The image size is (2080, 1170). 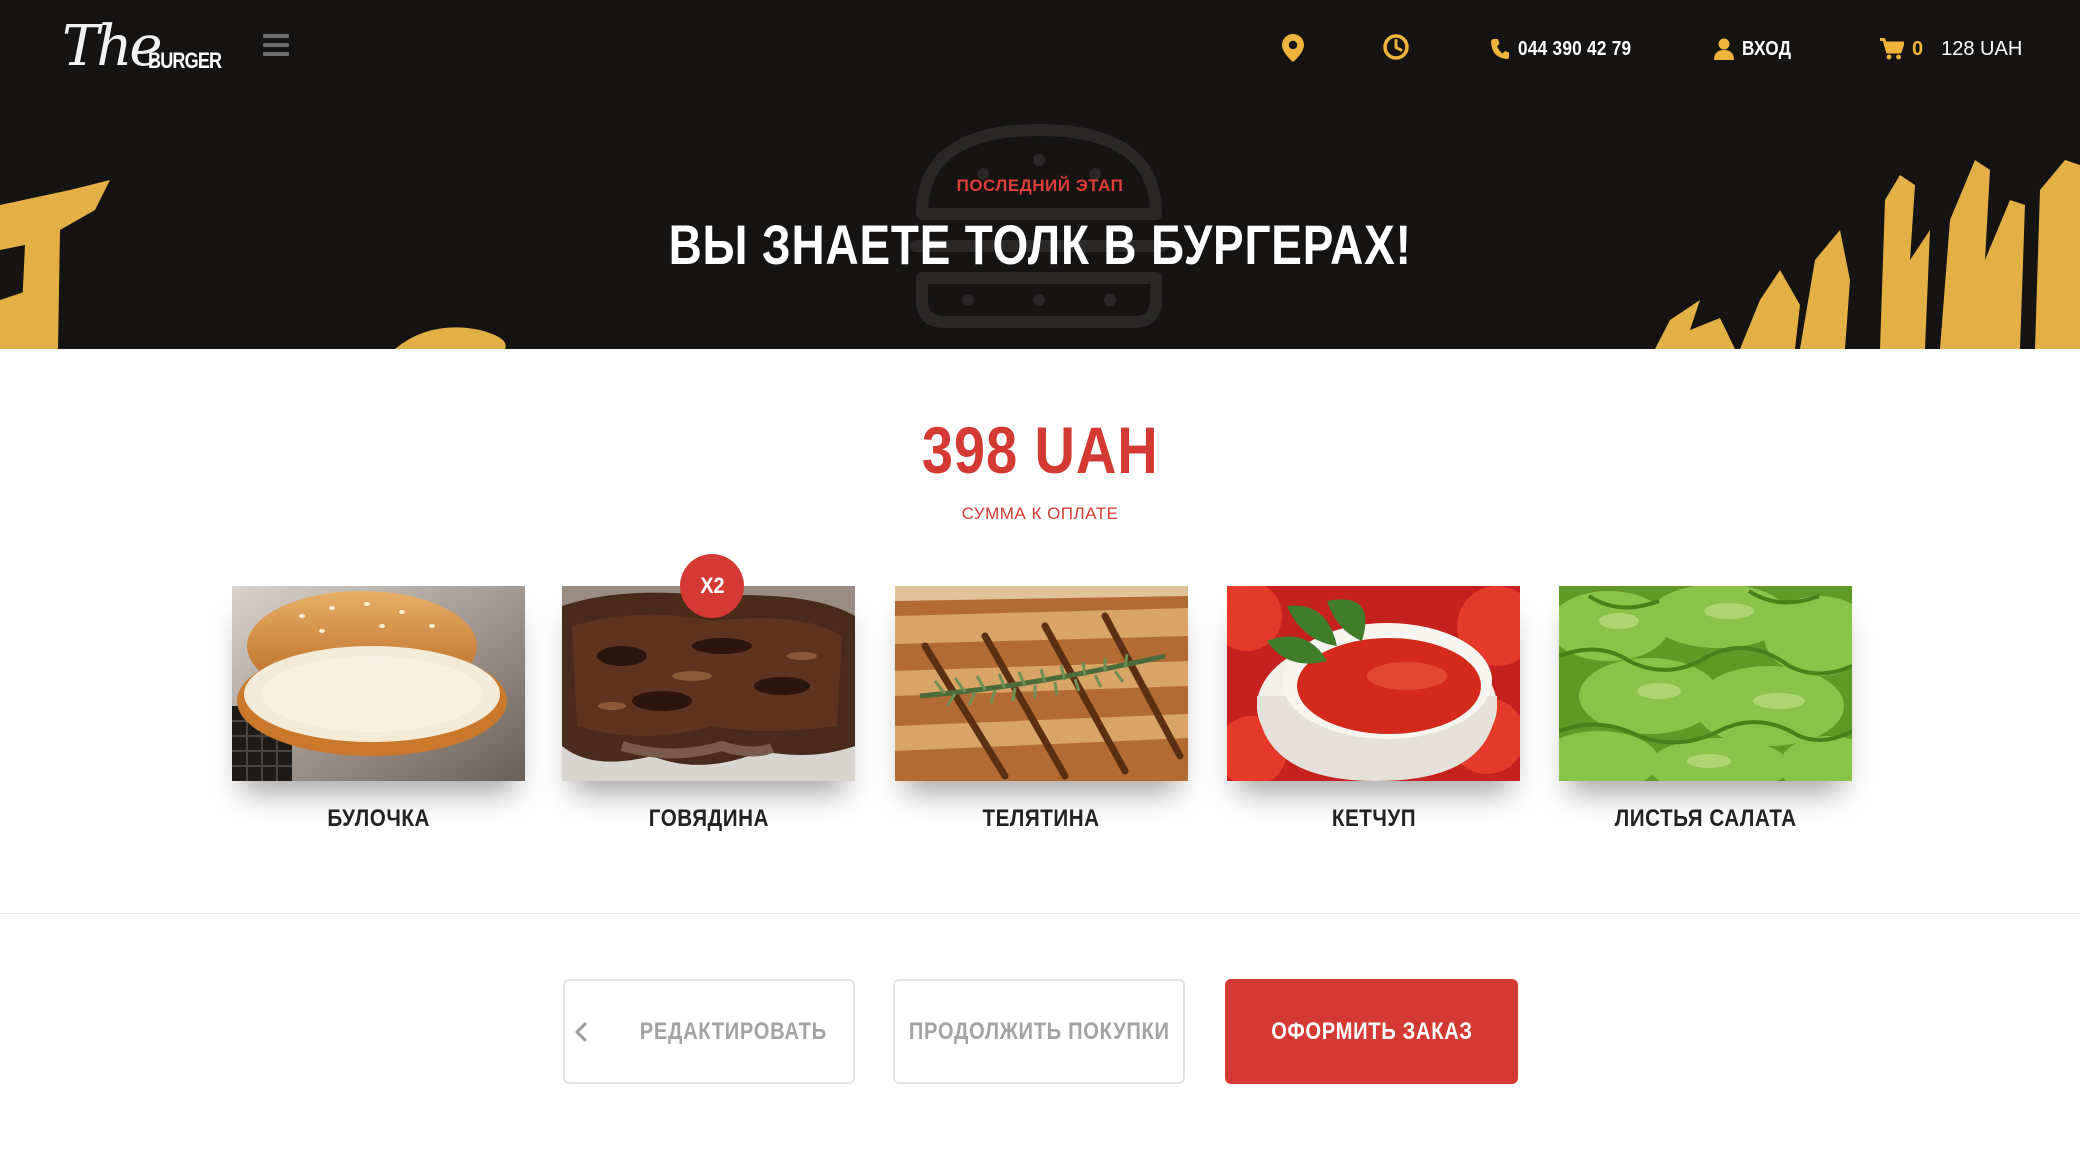 What do you see at coordinates (1500, 49) in the screenshot?
I see `phone-icon` at bounding box center [1500, 49].